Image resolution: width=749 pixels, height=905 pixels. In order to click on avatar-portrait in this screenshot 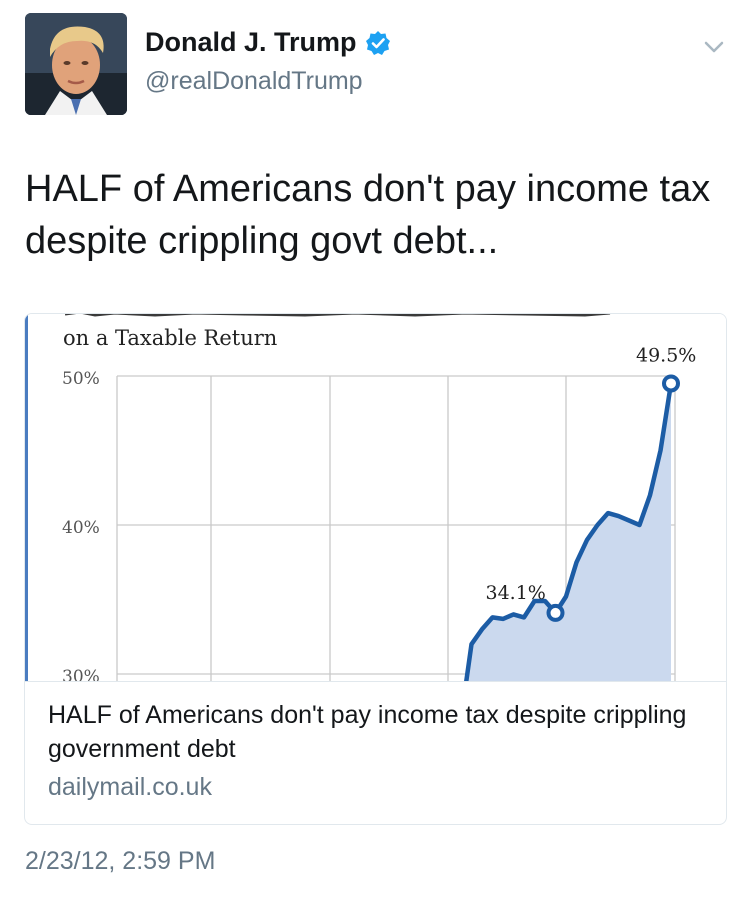, I will do `click(76, 64)`.